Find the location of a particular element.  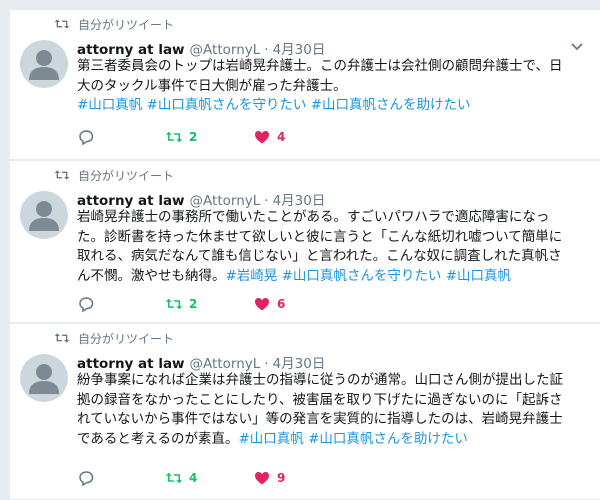

tweet-text-line: 紛争事案になれば企業は弁護士の指導に従うのが通常。山口さん側が提出した証 is located at coordinates (320, 380).